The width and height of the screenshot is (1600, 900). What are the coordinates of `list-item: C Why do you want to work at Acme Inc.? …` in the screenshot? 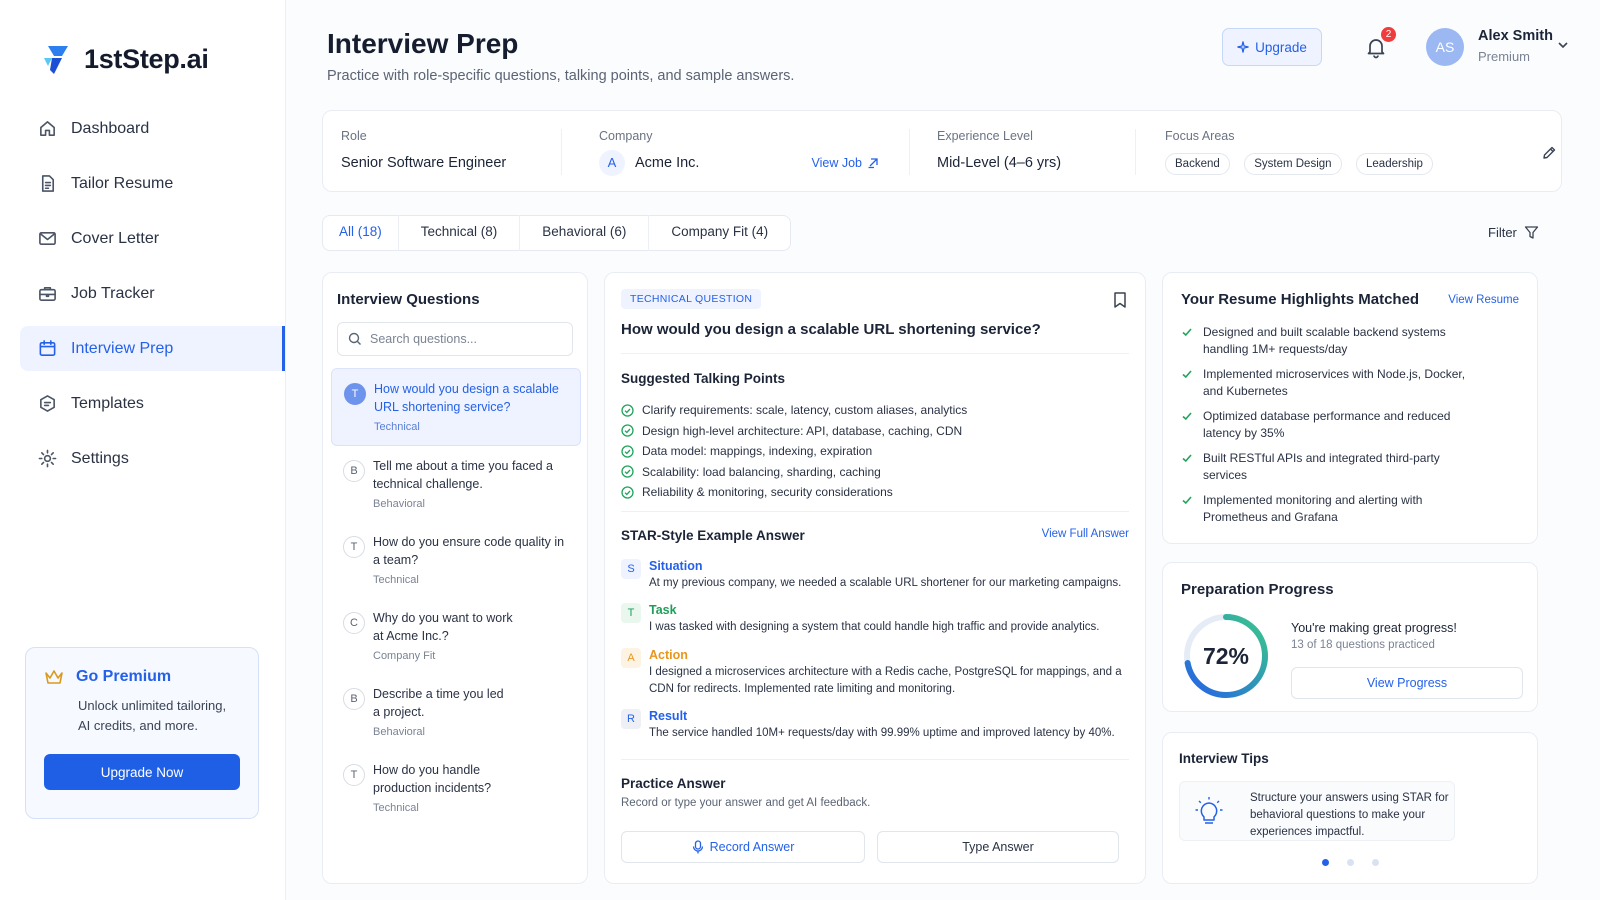 It's located at (456, 636).